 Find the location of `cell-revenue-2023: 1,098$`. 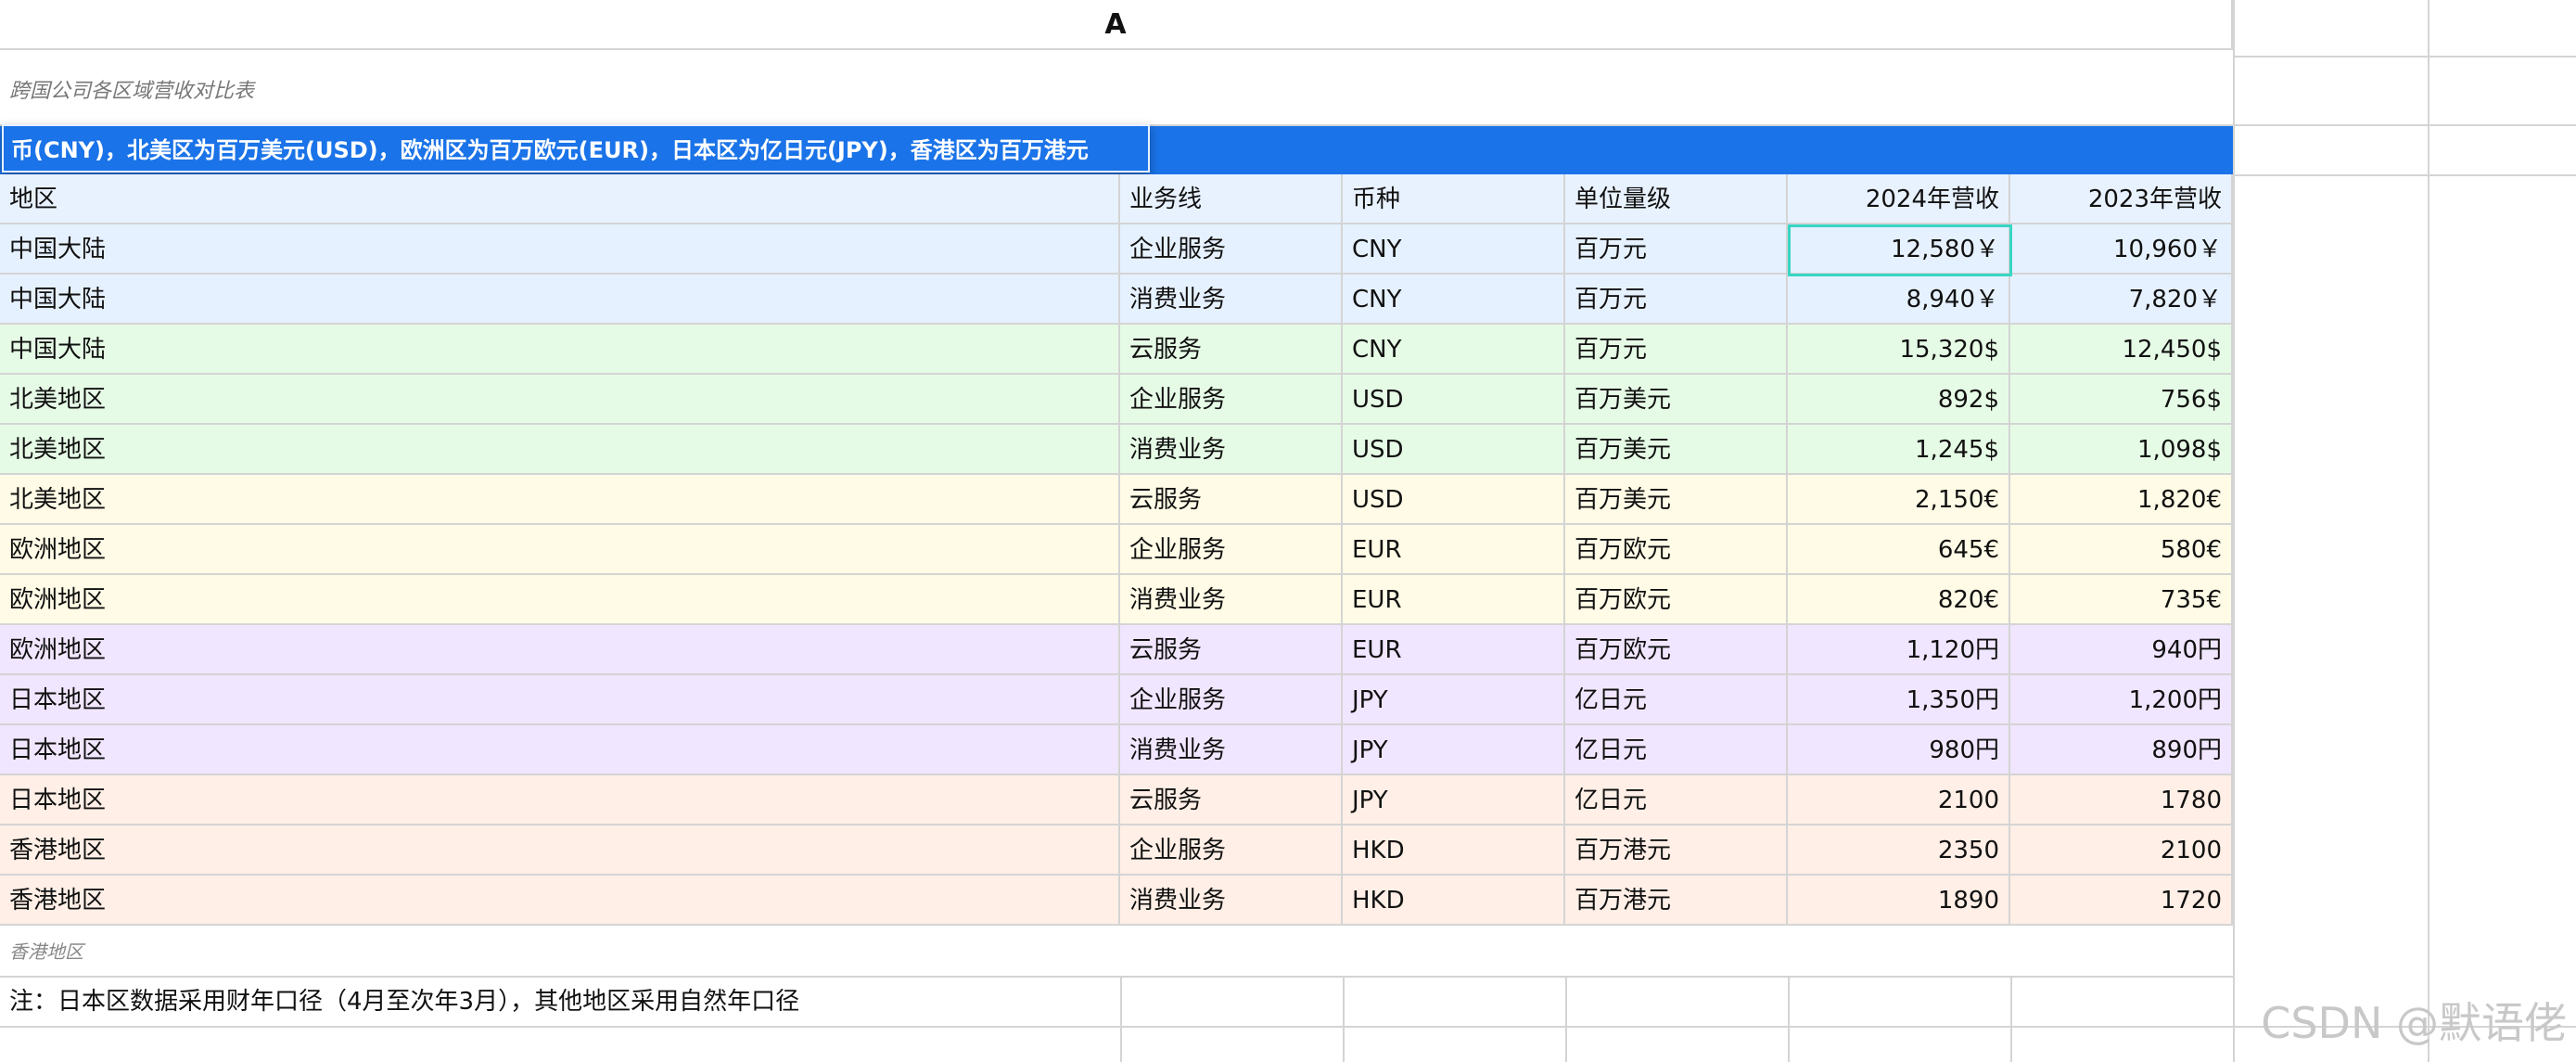

cell-revenue-2023: 1,098$ is located at coordinates (2121, 450).